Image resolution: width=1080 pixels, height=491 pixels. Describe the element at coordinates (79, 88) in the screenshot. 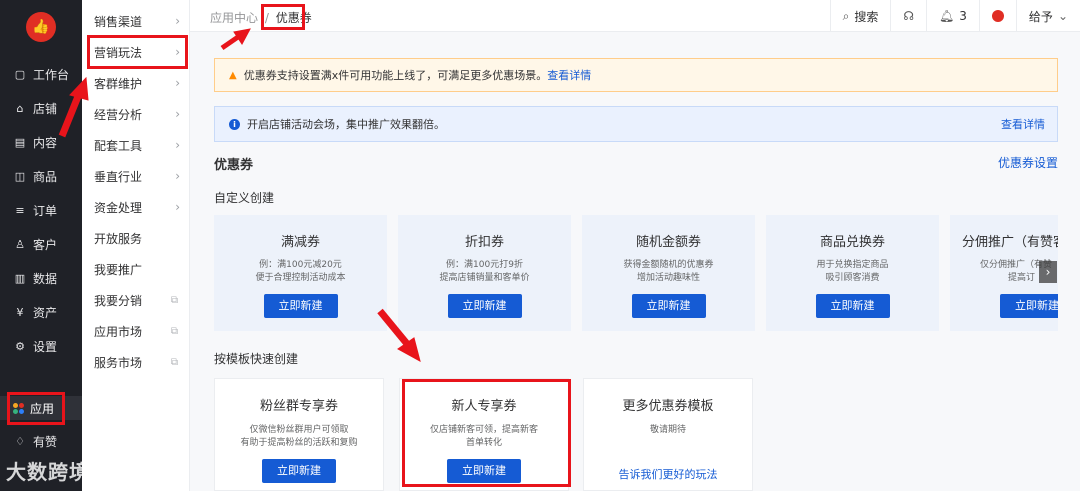

I see `annotation-arrow-1-head` at that location.